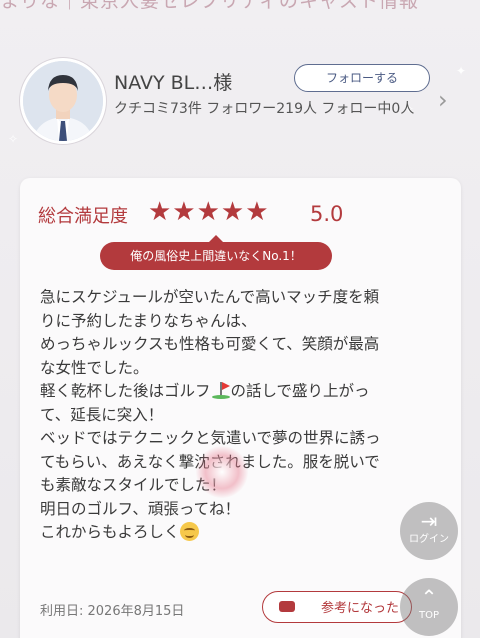  What do you see at coordinates (125, 391) in the screenshot?
I see `review-text: 軽く乾杯した後はゴルフ` at bounding box center [125, 391].